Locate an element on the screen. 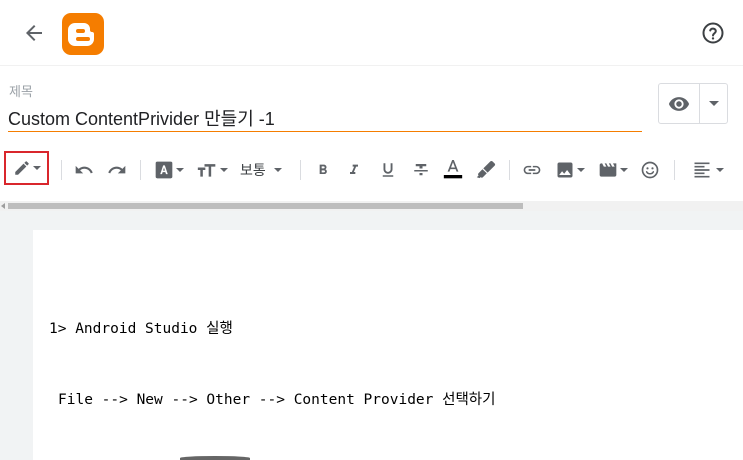 This screenshot has width=743, height=460. bold-button is located at coordinates (323, 170).